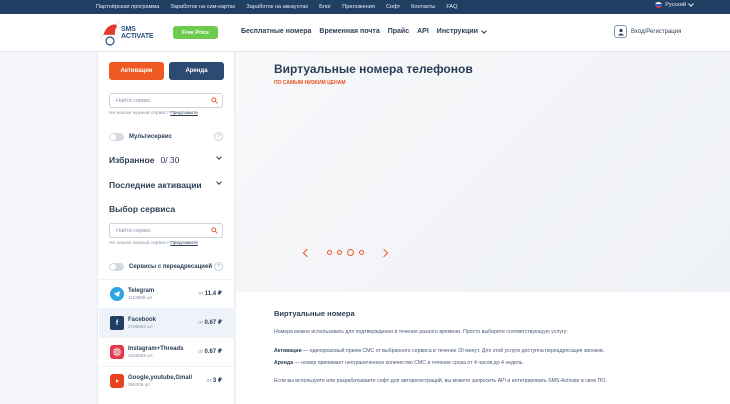 This screenshot has height=404, width=730. What do you see at coordinates (166, 71) in the screenshot?
I see `service-tabs: Активации Аренда` at bounding box center [166, 71].